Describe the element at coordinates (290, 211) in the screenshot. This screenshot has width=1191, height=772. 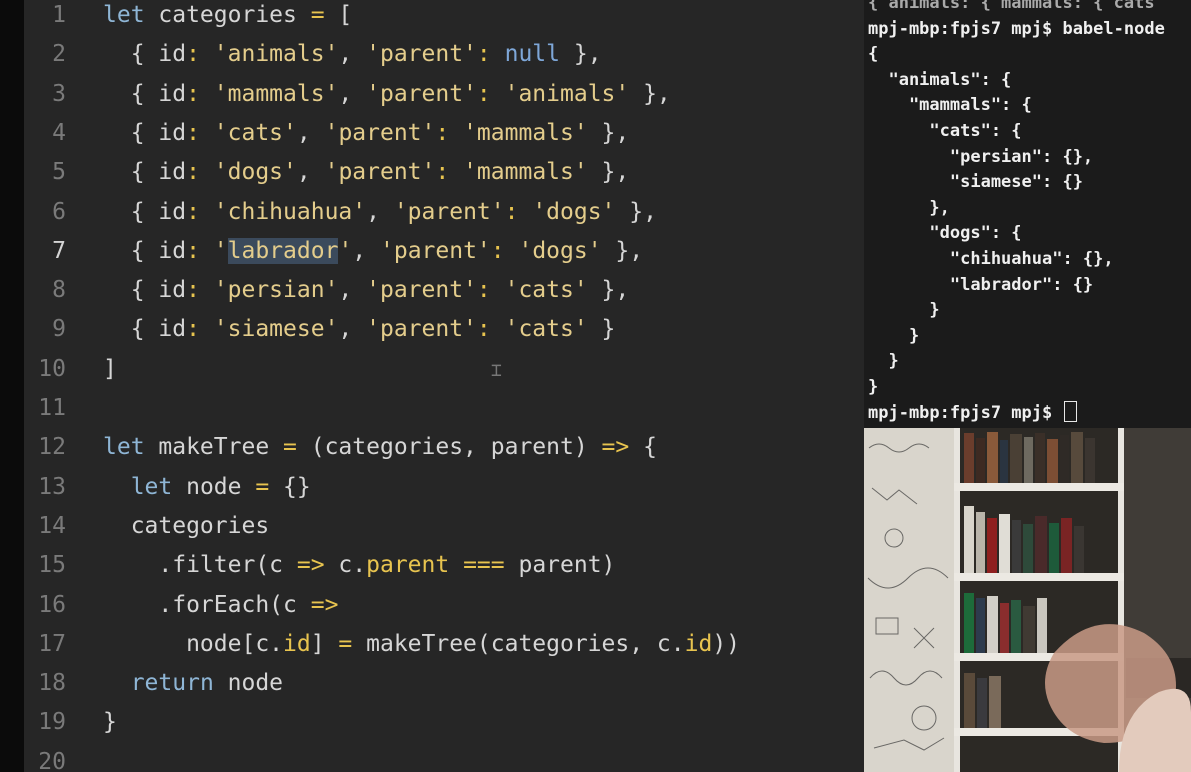
I see `code-token: 'chihuahua'` at that location.